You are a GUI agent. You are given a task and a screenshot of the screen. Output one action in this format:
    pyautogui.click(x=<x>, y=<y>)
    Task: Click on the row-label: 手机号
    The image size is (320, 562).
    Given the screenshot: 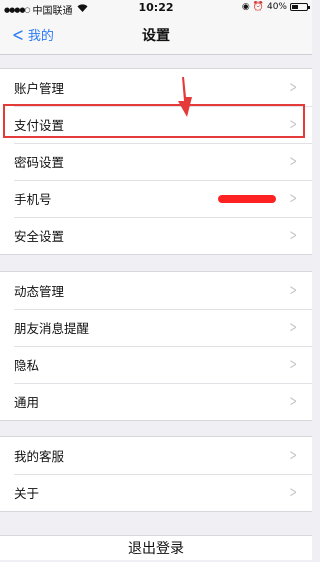 What is the action you would take?
    pyautogui.click(x=33, y=199)
    